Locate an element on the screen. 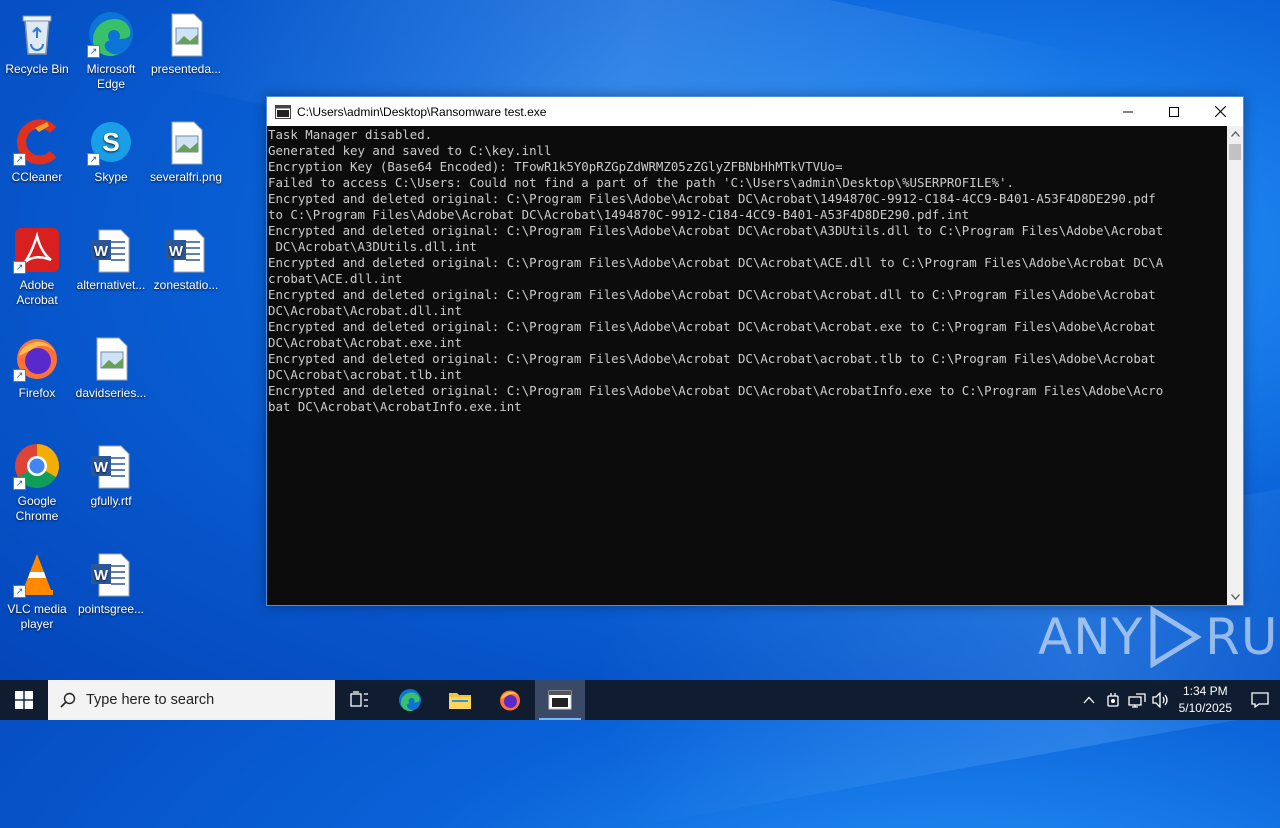  network-icon is located at coordinates (1136, 700).